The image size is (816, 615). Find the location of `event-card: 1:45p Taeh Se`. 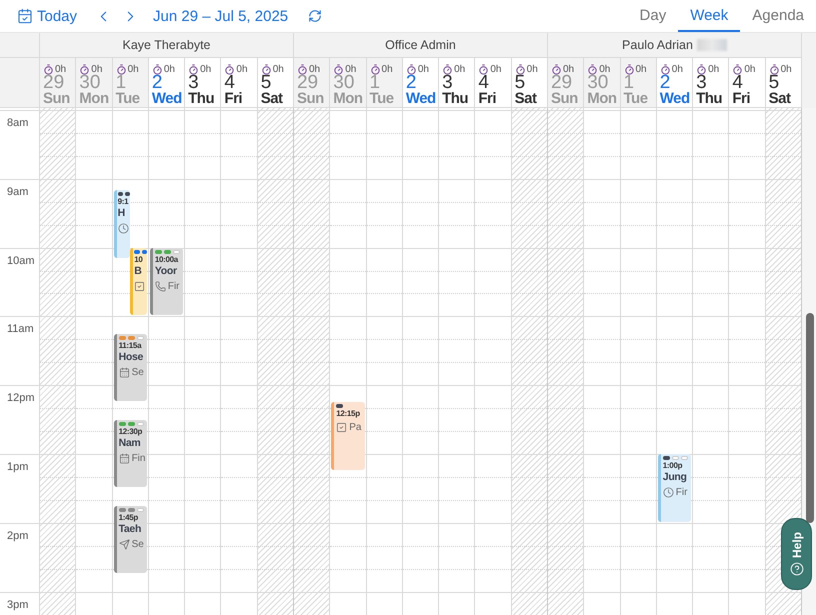

event-card: 1:45p Taeh Se is located at coordinates (130, 540).